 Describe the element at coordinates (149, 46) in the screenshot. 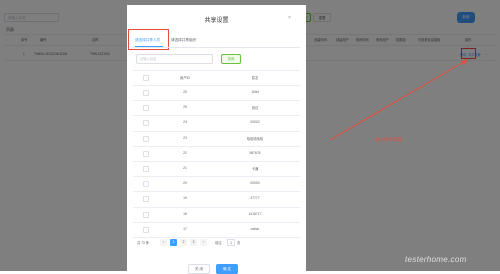

I see `tab-active-indicator` at that location.